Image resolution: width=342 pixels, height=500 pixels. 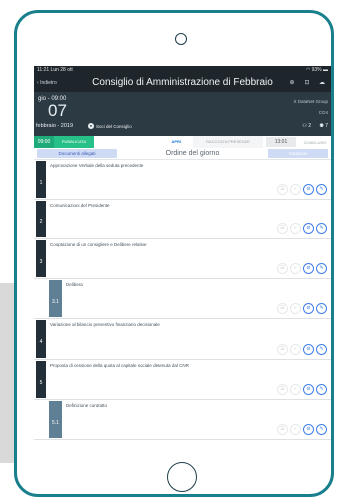 I want to click on person-icon: ⚇, so click(x=304, y=126).